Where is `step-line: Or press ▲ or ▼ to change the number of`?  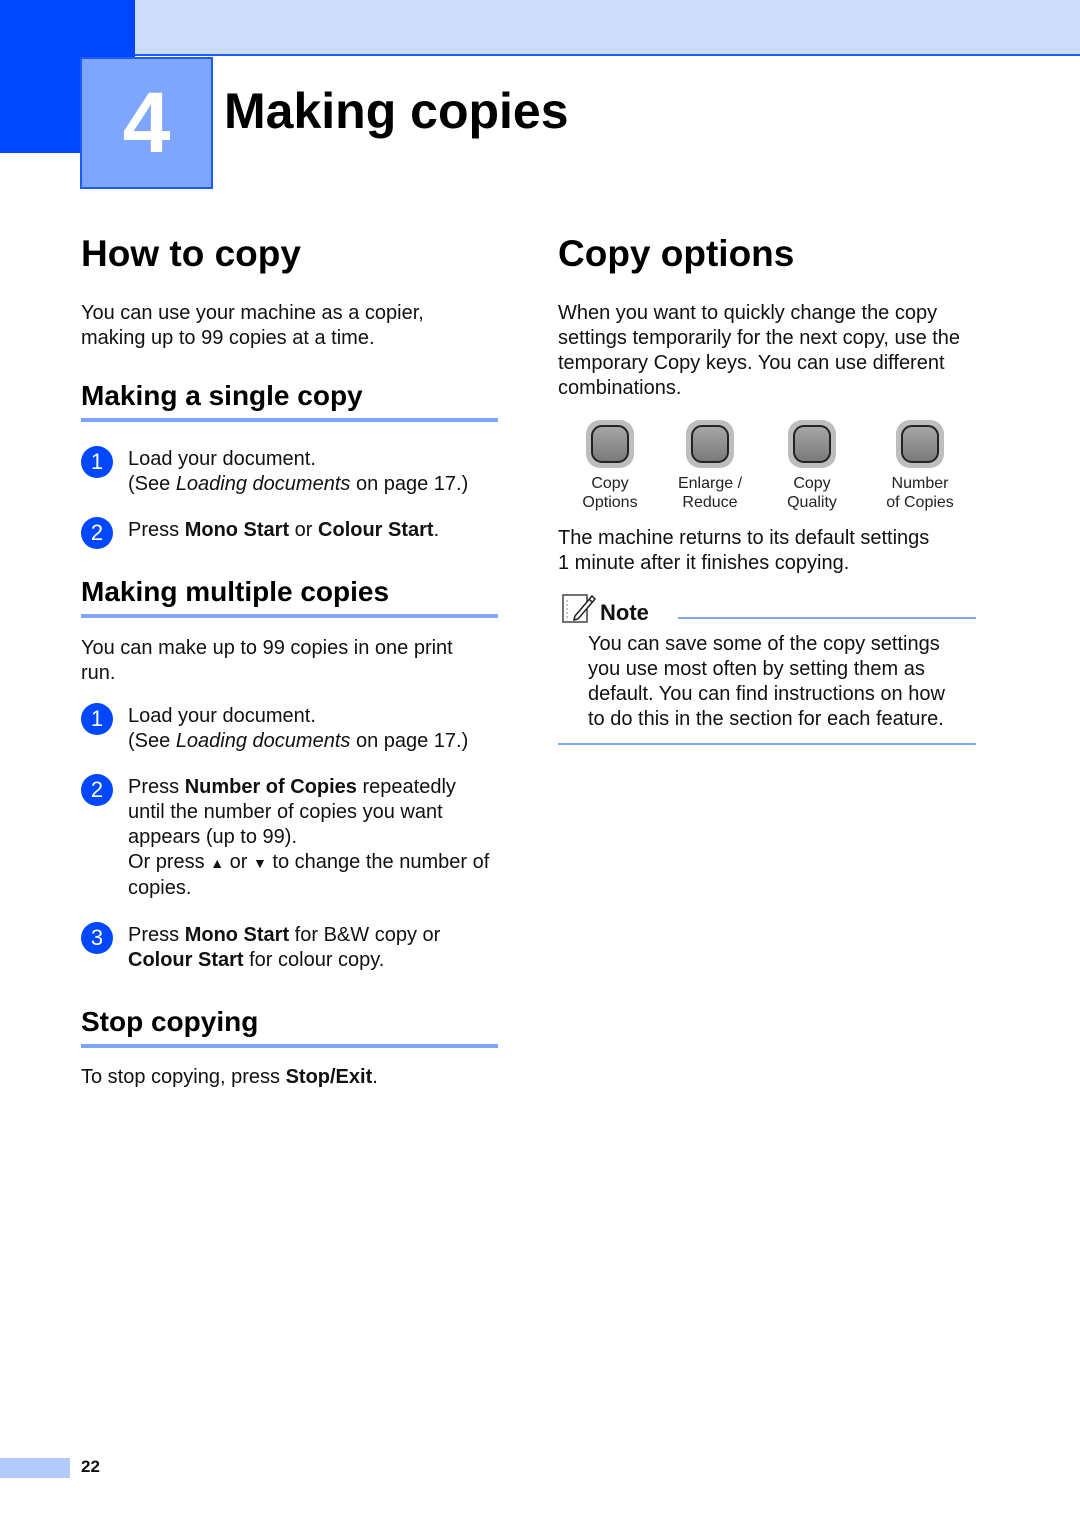 step-line: Or press ▲ or ▼ to change the number of is located at coordinates (309, 862).